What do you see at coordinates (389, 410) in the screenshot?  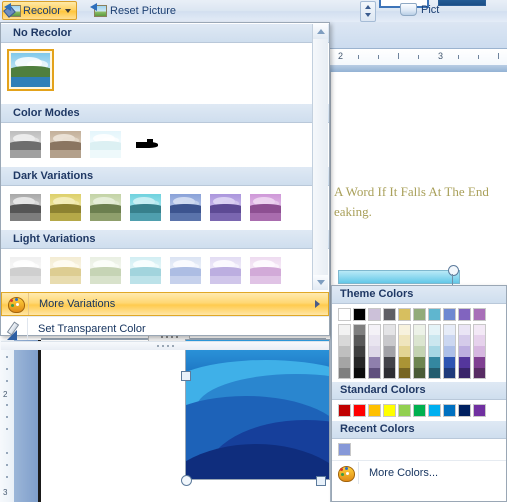 I see `standard-swatch-yellow` at bounding box center [389, 410].